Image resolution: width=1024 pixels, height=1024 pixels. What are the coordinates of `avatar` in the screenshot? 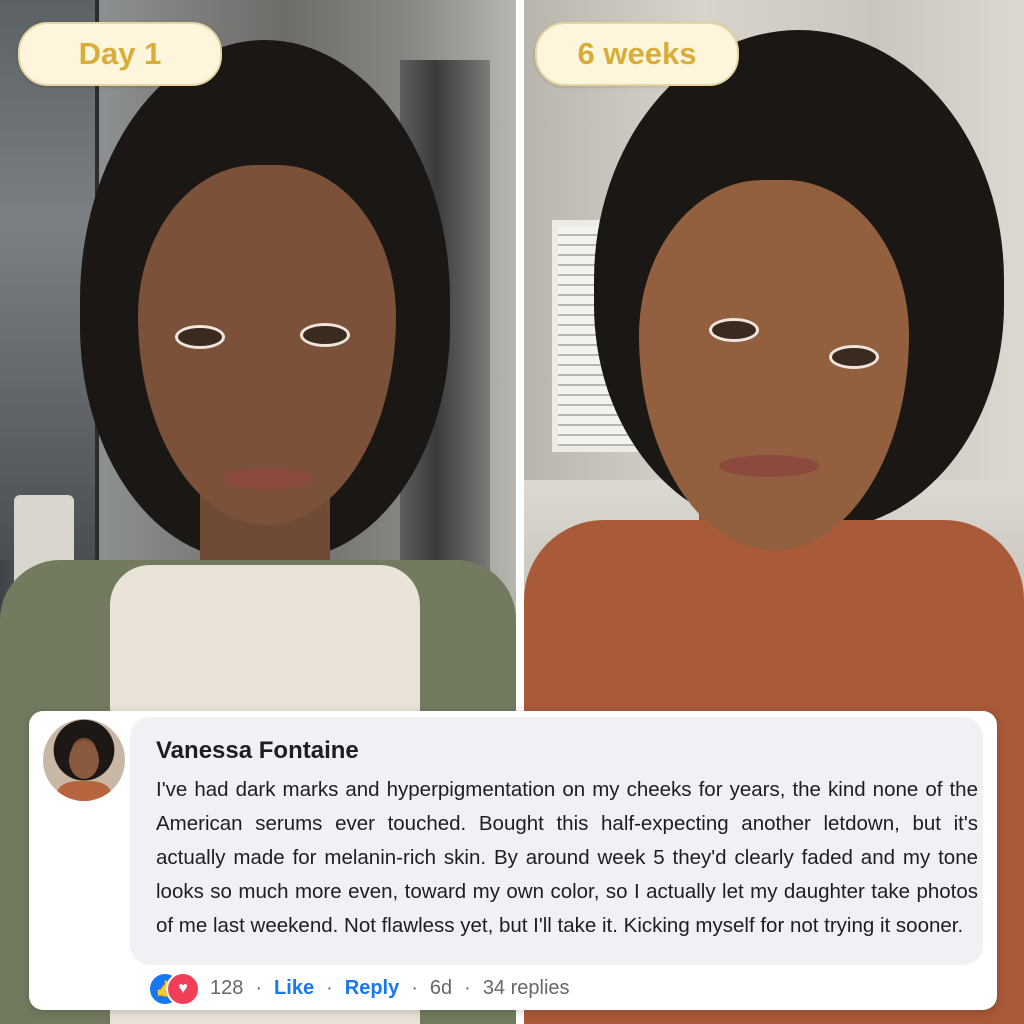 It's located at (84, 760).